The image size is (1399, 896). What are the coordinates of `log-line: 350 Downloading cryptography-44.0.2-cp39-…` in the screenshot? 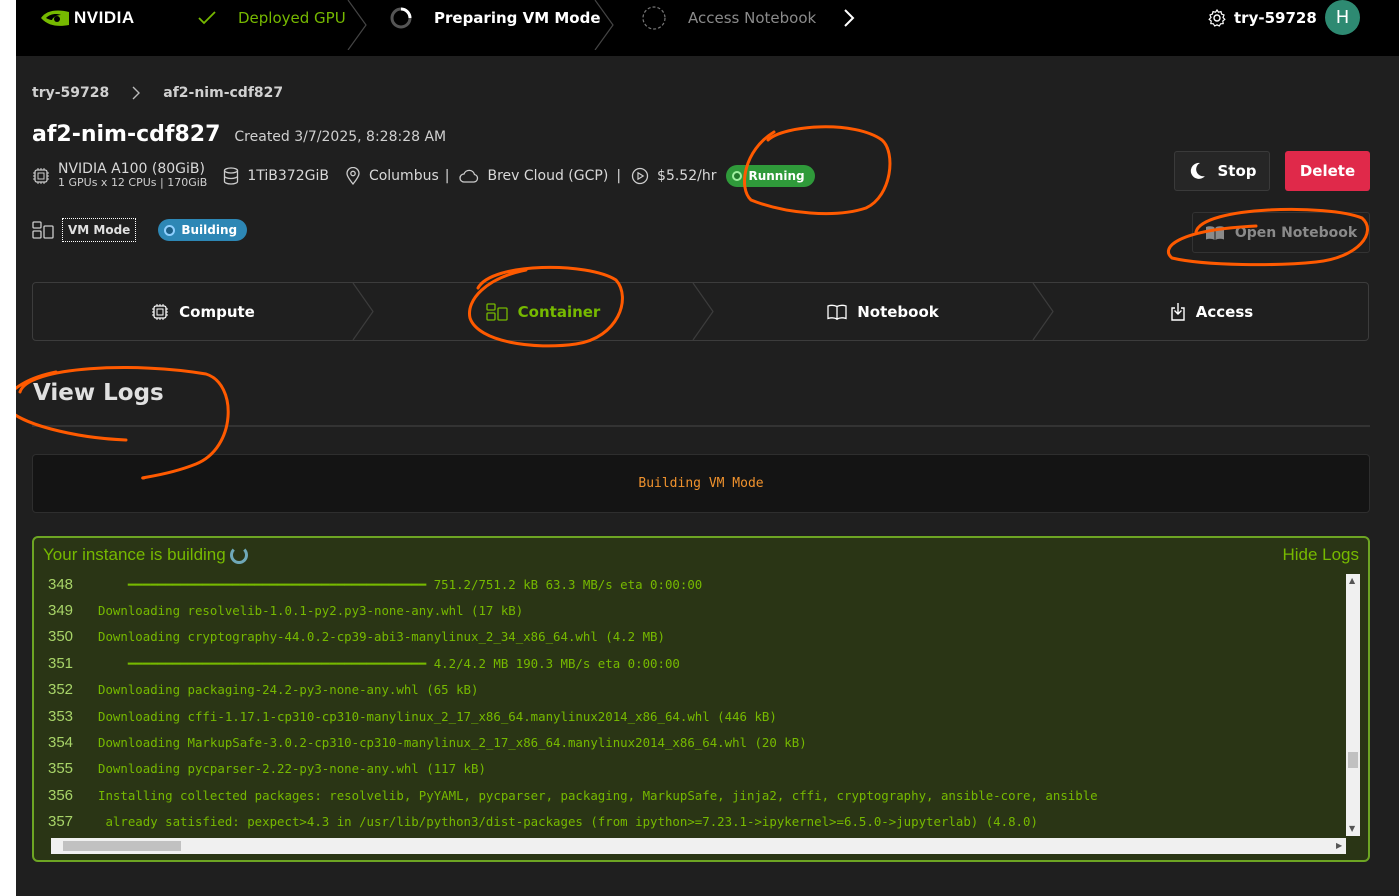 It's located at (349, 637).